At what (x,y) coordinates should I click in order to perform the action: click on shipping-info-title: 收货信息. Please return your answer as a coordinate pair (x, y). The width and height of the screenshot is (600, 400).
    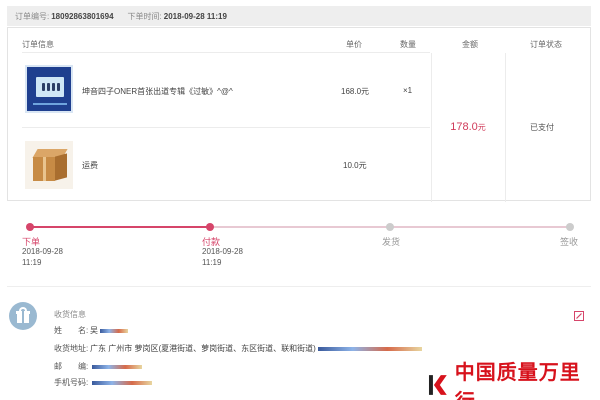
    Looking at the image, I should click on (70, 314).